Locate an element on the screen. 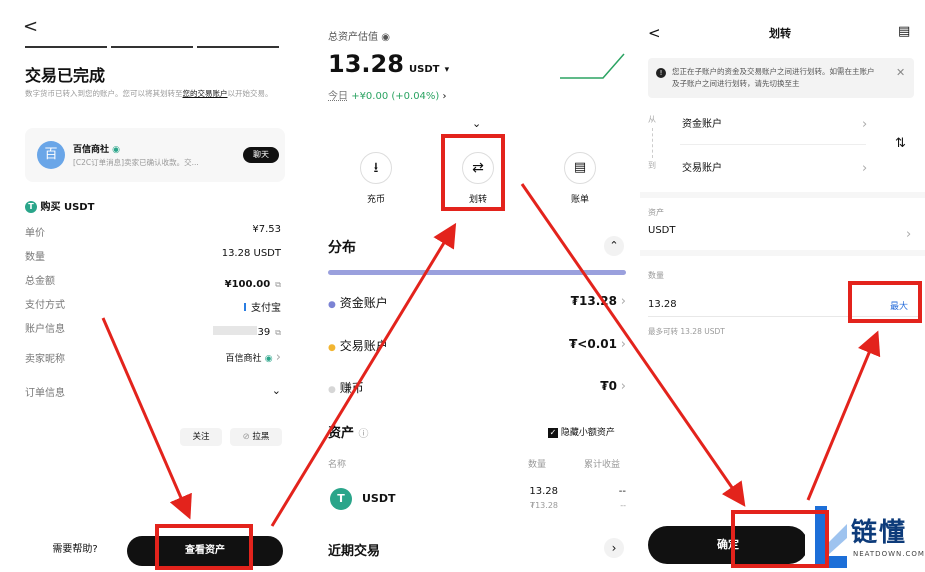  info-icon: ⓘ is located at coordinates (364, 434).